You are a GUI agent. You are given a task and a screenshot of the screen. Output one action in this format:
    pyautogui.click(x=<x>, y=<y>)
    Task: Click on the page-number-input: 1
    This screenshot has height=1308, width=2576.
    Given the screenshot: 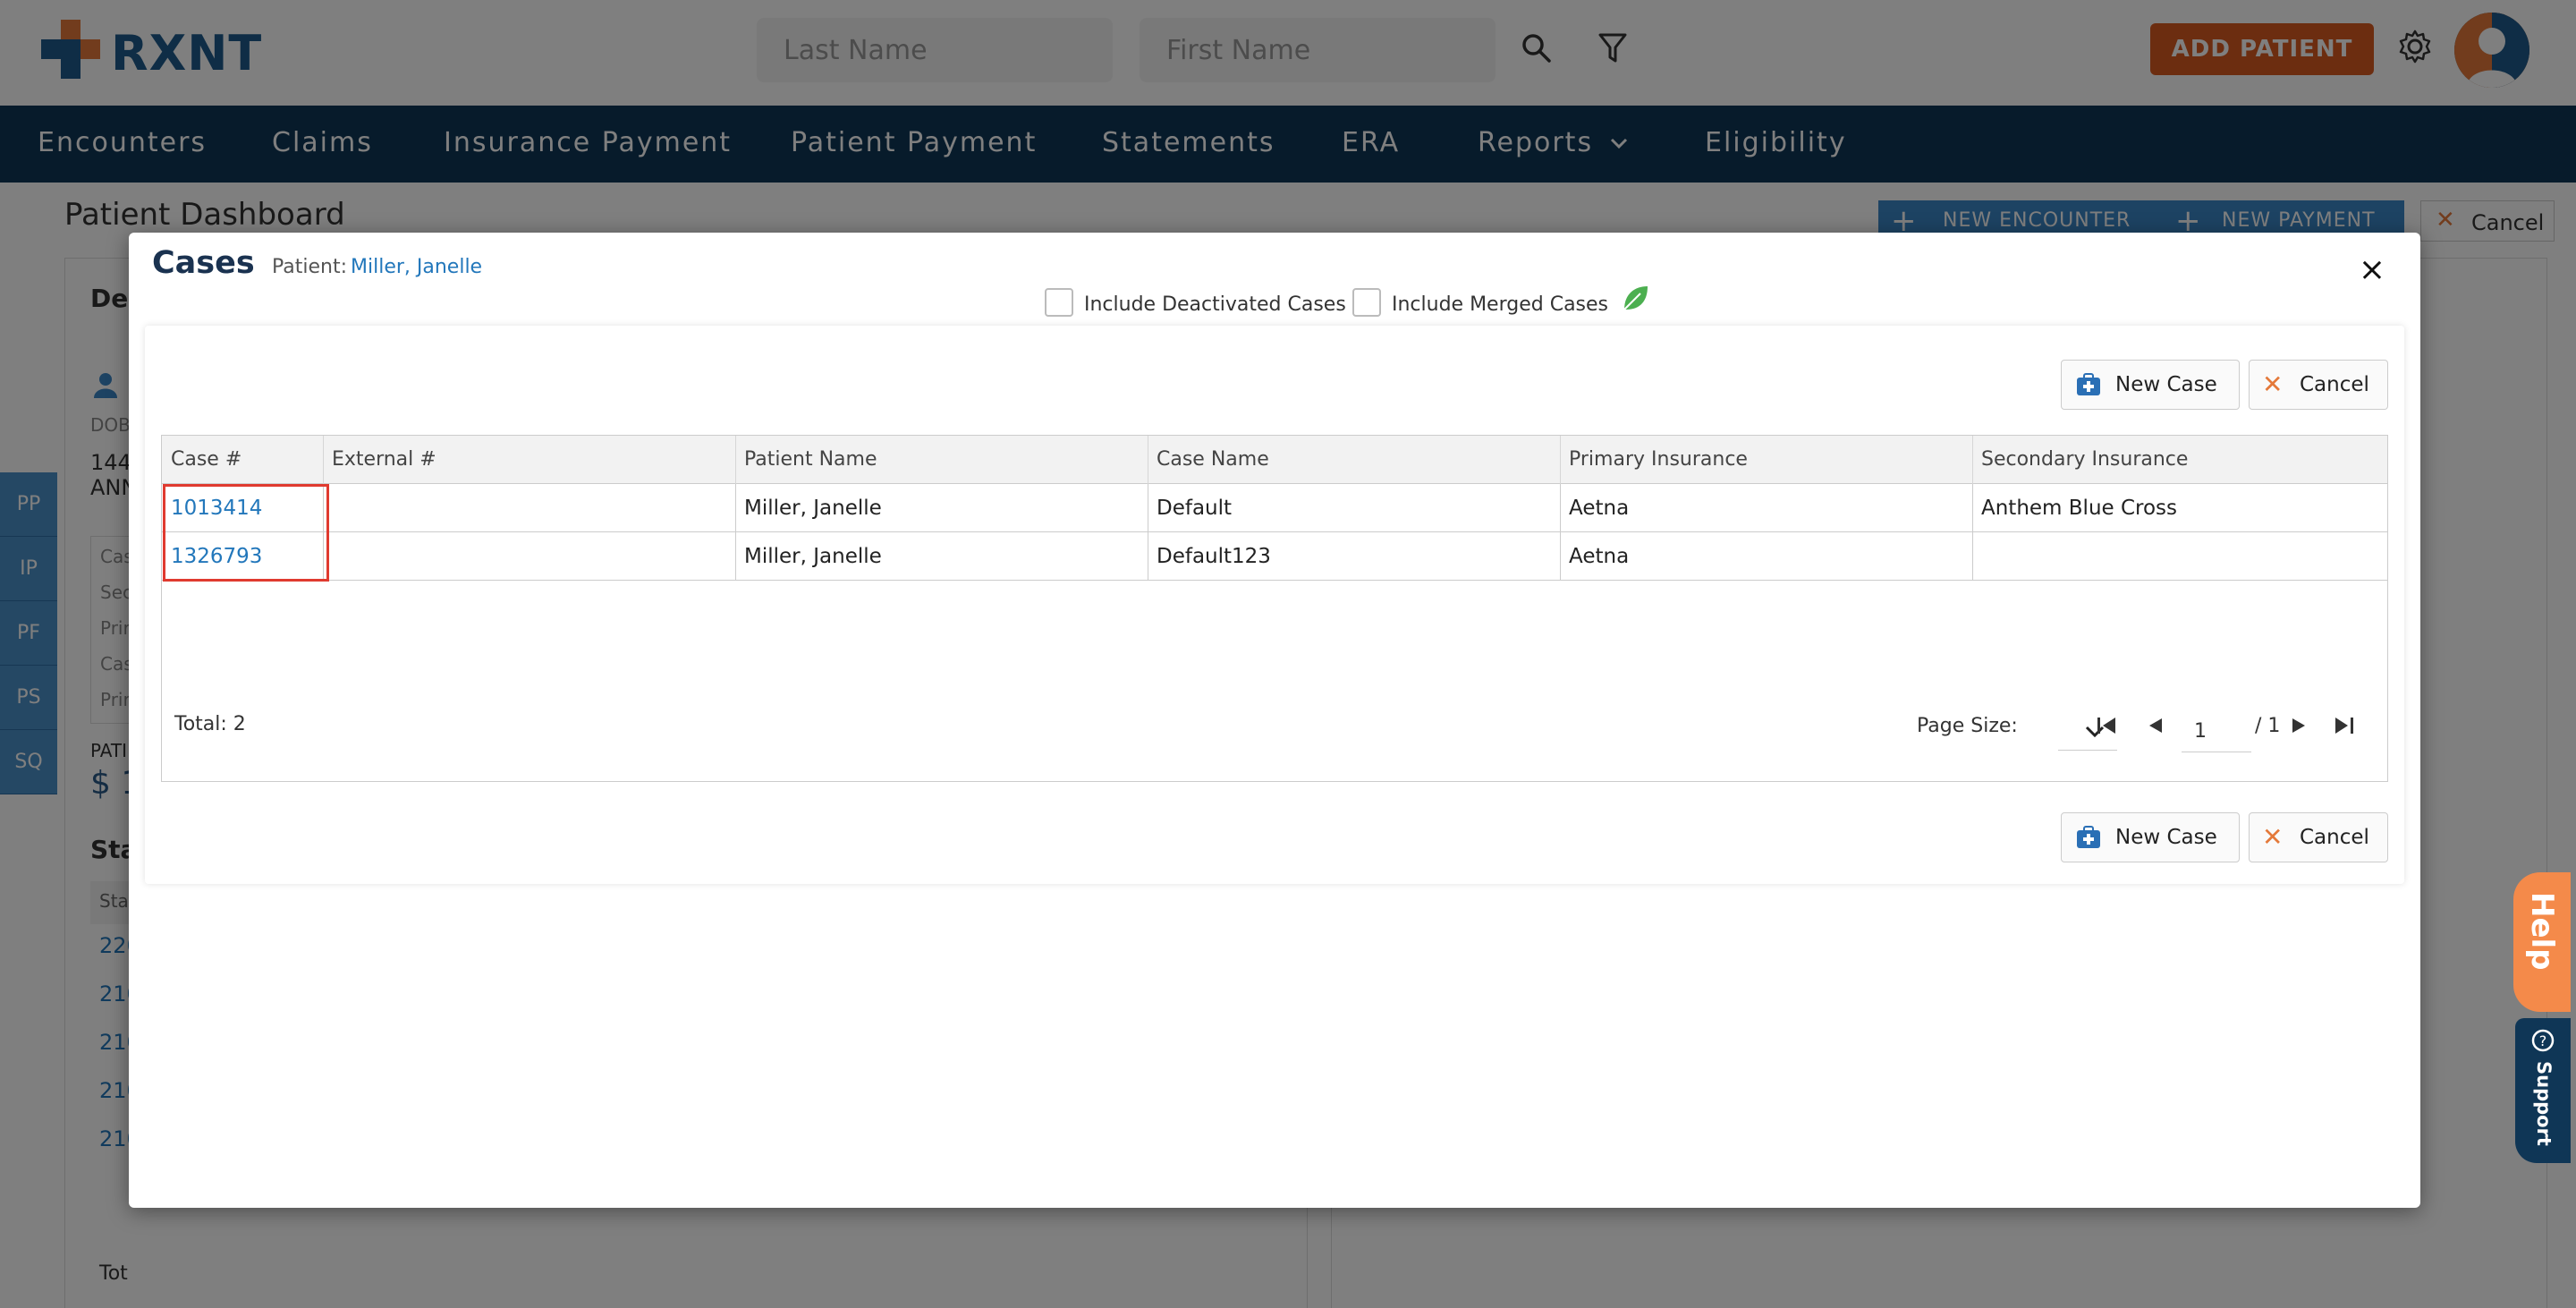 What is the action you would take?
    pyautogui.click(x=2216, y=729)
    